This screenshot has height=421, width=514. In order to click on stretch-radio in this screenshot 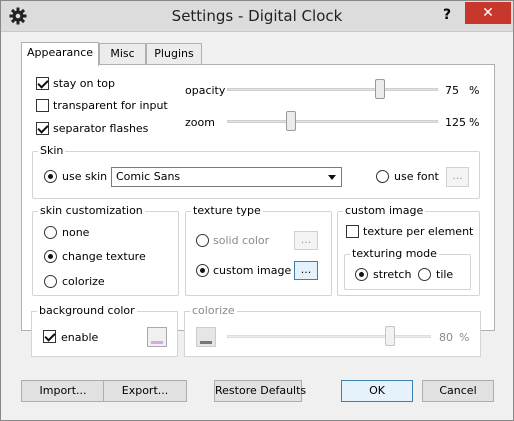, I will do `click(361, 274)`.